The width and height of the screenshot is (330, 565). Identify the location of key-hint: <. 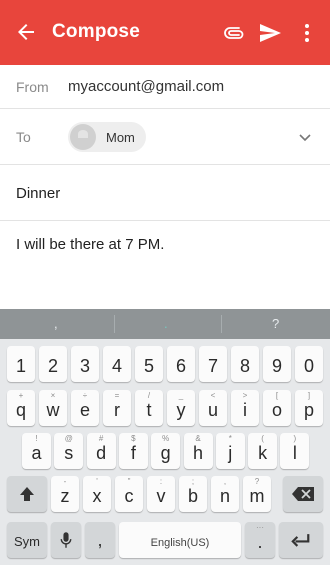
(213, 395).